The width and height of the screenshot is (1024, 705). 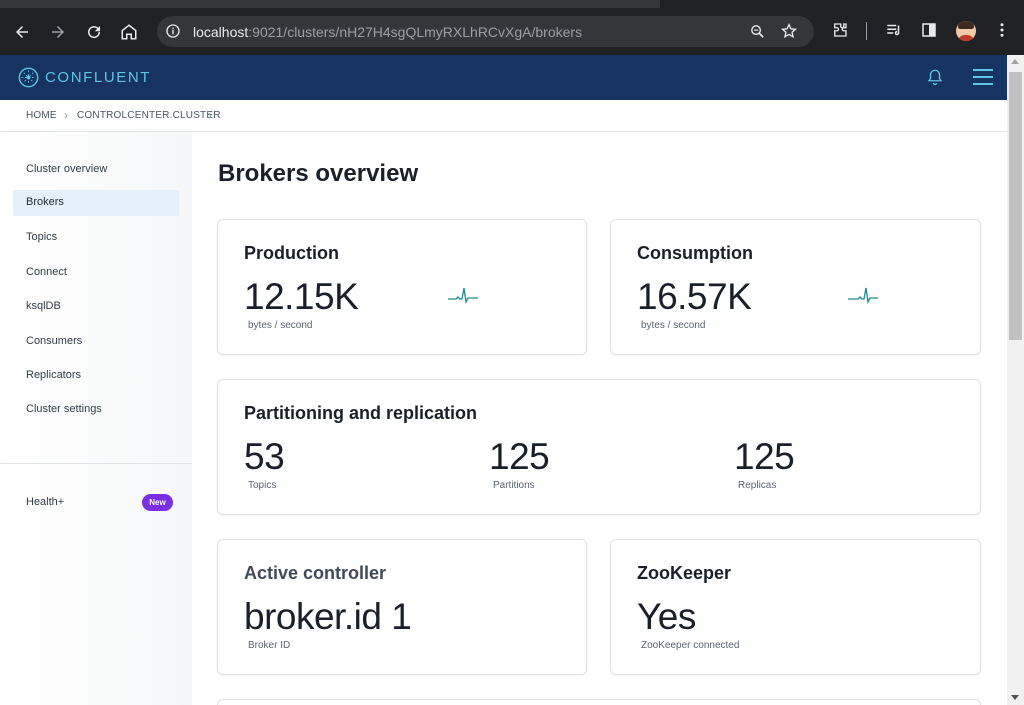 What do you see at coordinates (96, 463) in the screenshot?
I see `sidebar-divider` at bounding box center [96, 463].